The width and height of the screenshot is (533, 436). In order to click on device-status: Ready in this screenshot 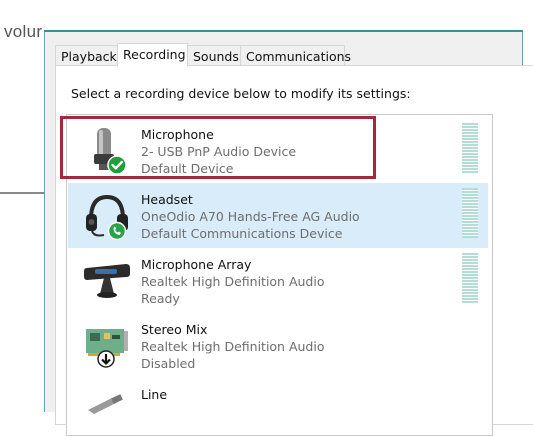, I will do `click(160, 298)`.